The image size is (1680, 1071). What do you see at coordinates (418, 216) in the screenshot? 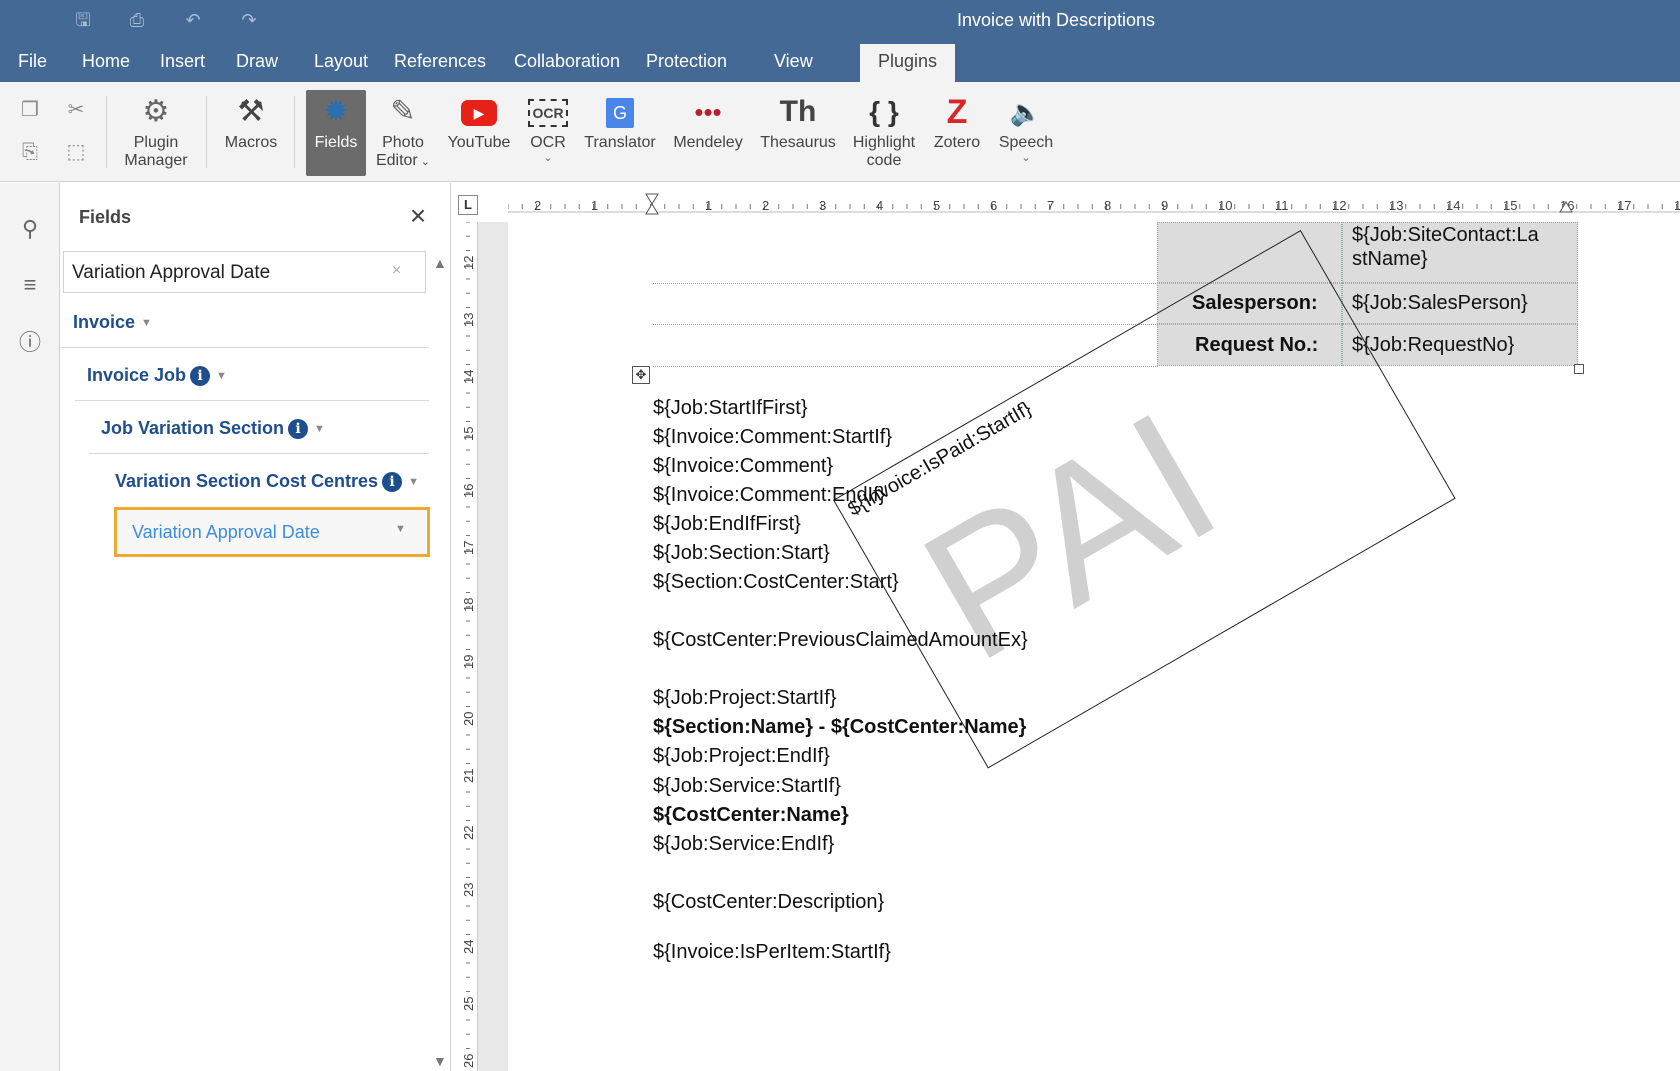
I see `close-icon: ×` at bounding box center [418, 216].